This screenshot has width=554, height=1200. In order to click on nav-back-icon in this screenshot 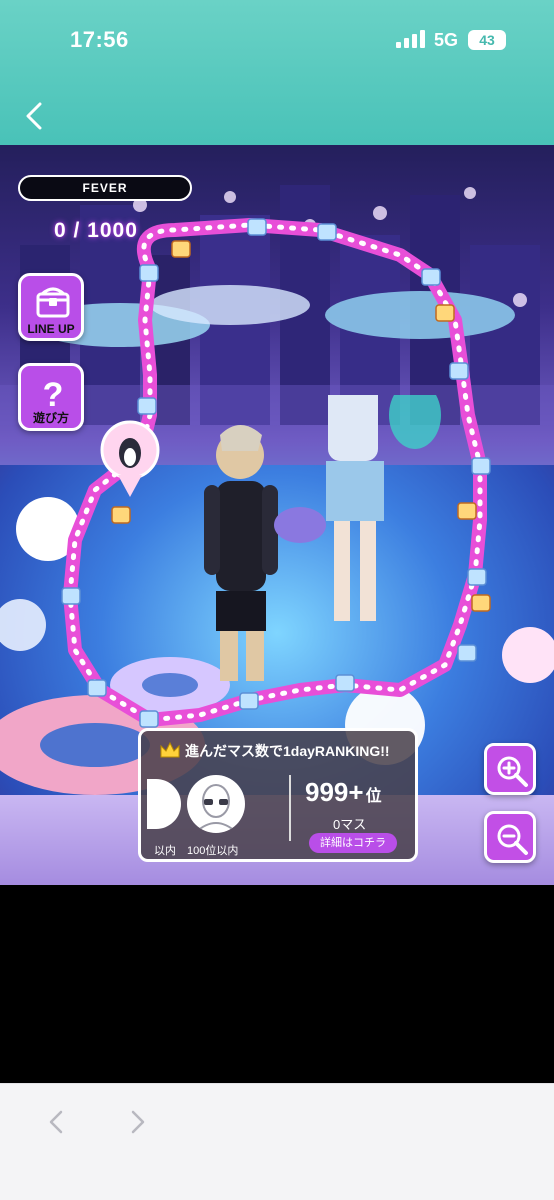, I will do `click(56, 1122)`.